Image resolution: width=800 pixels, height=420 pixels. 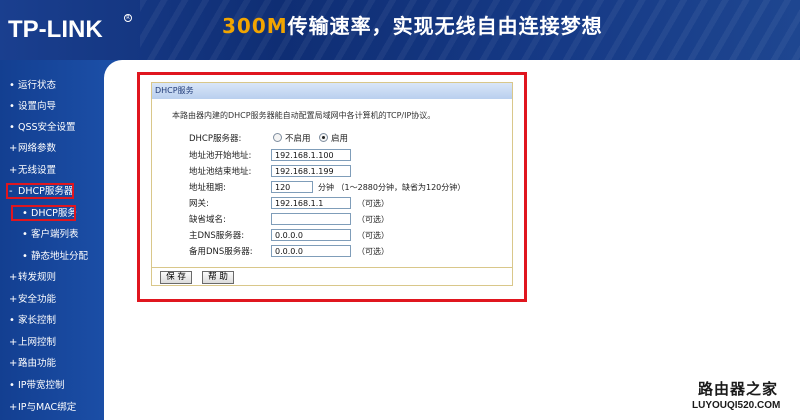 I want to click on highlight-dhcp-service, so click(x=43, y=213).